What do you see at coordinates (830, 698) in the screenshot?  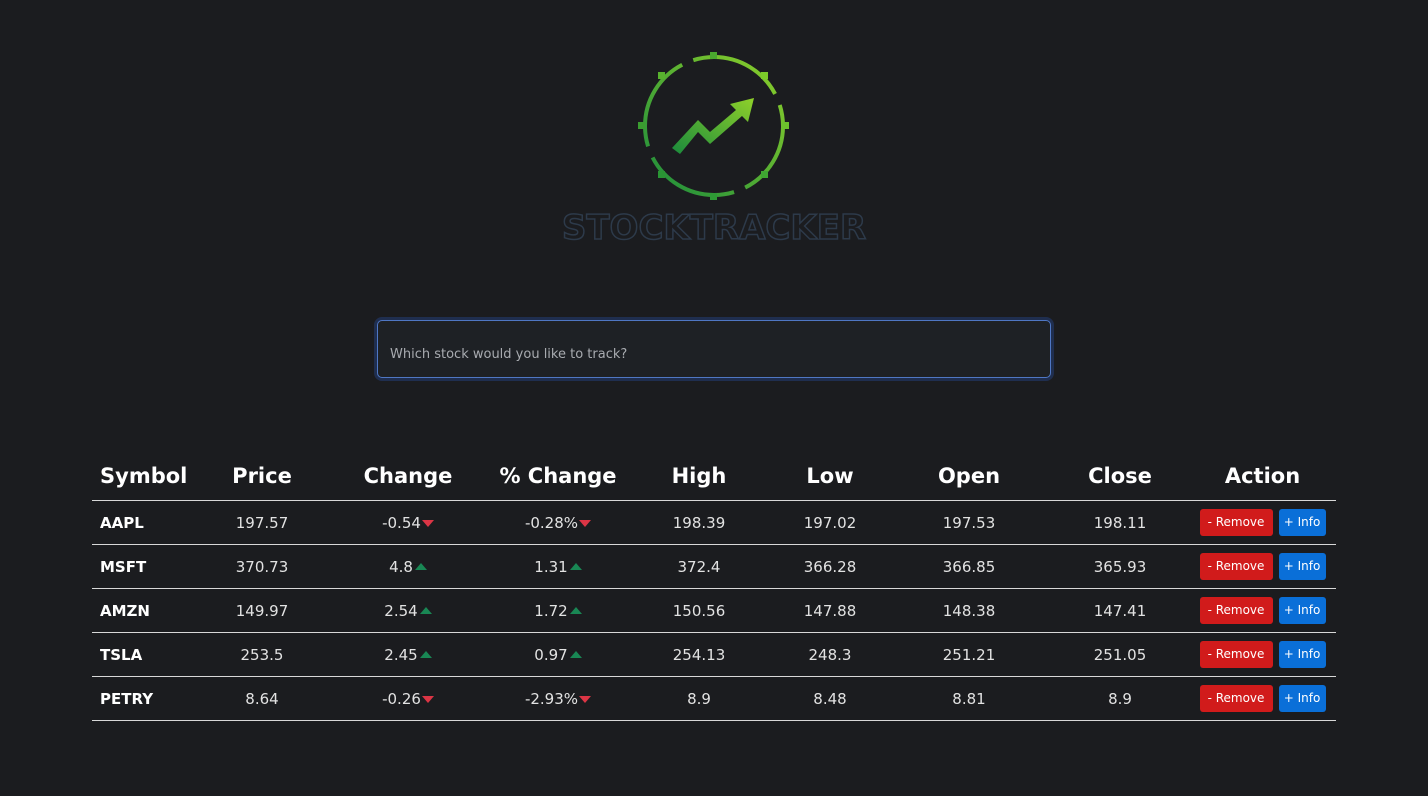 I see `cell-low: 8.48` at bounding box center [830, 698].